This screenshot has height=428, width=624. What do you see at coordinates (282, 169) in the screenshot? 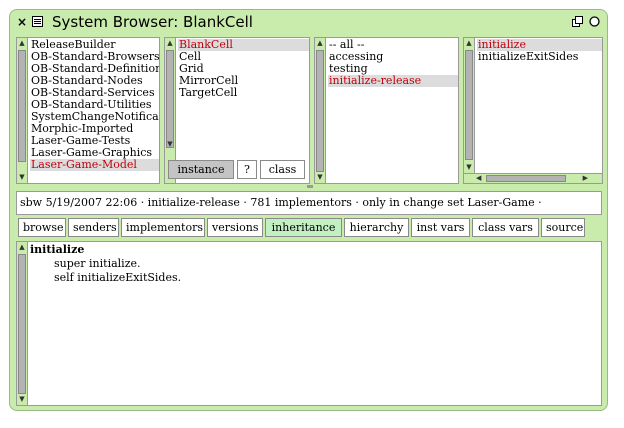
I see `class-button: class` at bounding box center [282, 169].